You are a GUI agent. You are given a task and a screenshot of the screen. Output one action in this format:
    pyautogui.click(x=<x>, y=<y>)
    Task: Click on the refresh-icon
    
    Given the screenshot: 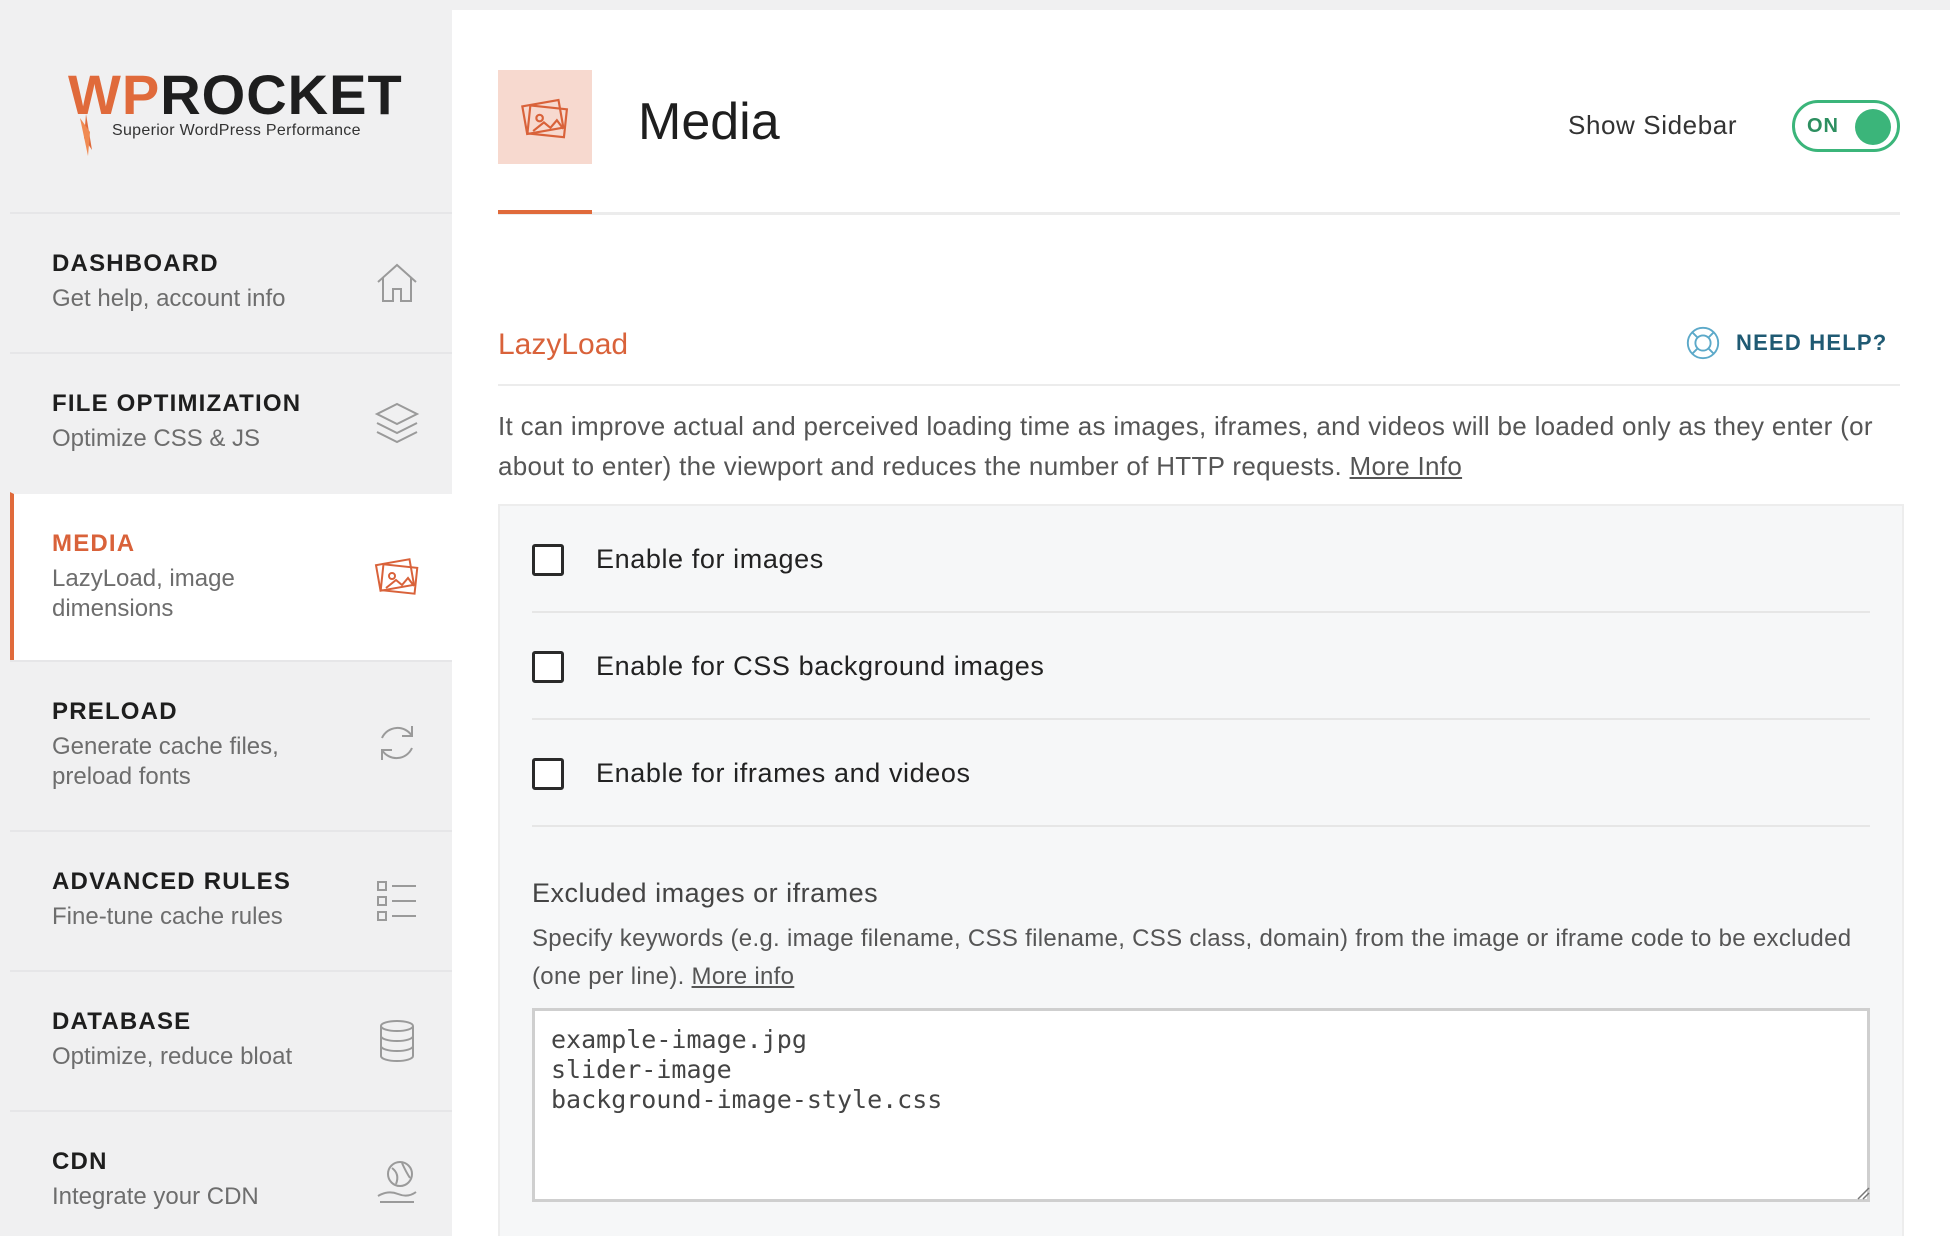 What is the action you would take?
    pyautogui.click(x=397, y=743)
    